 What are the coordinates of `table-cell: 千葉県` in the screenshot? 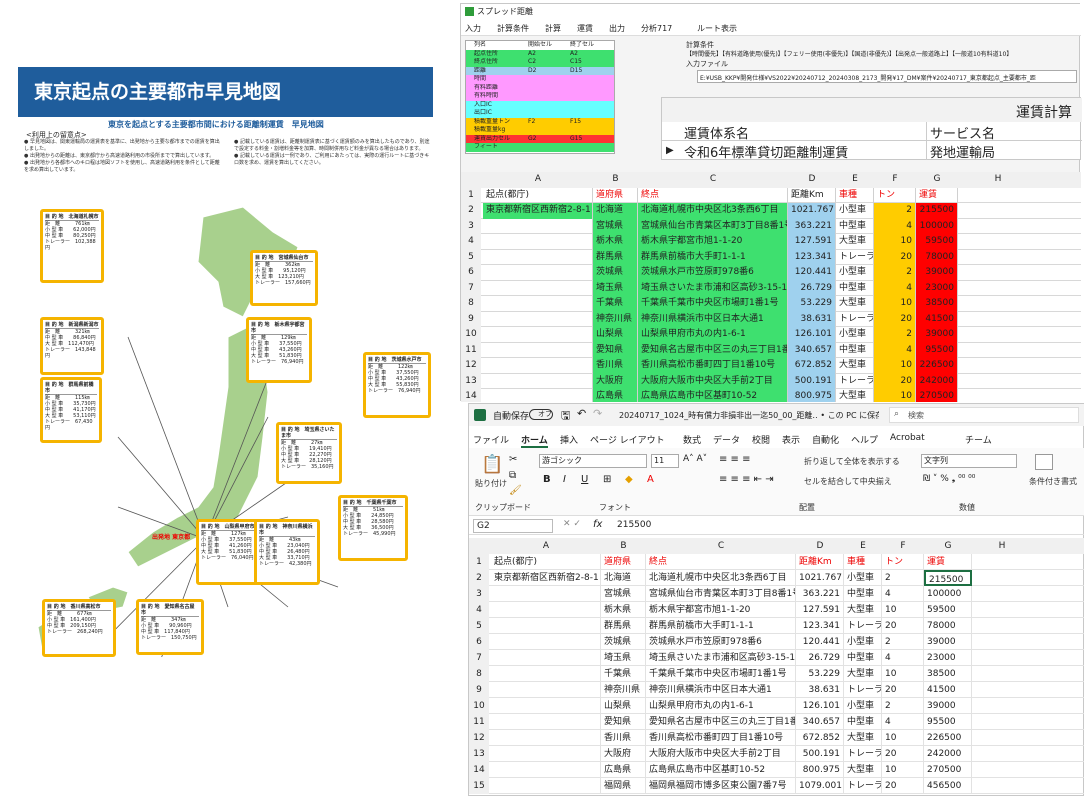 It's located at (615, 304).